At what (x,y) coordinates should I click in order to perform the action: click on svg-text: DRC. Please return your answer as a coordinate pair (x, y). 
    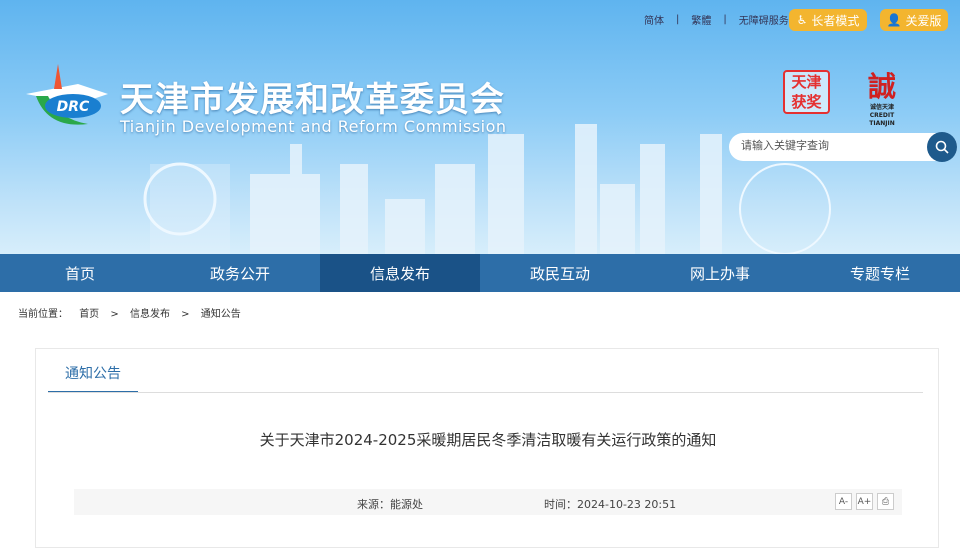
    Looking at the image, I should click on (73, 107).